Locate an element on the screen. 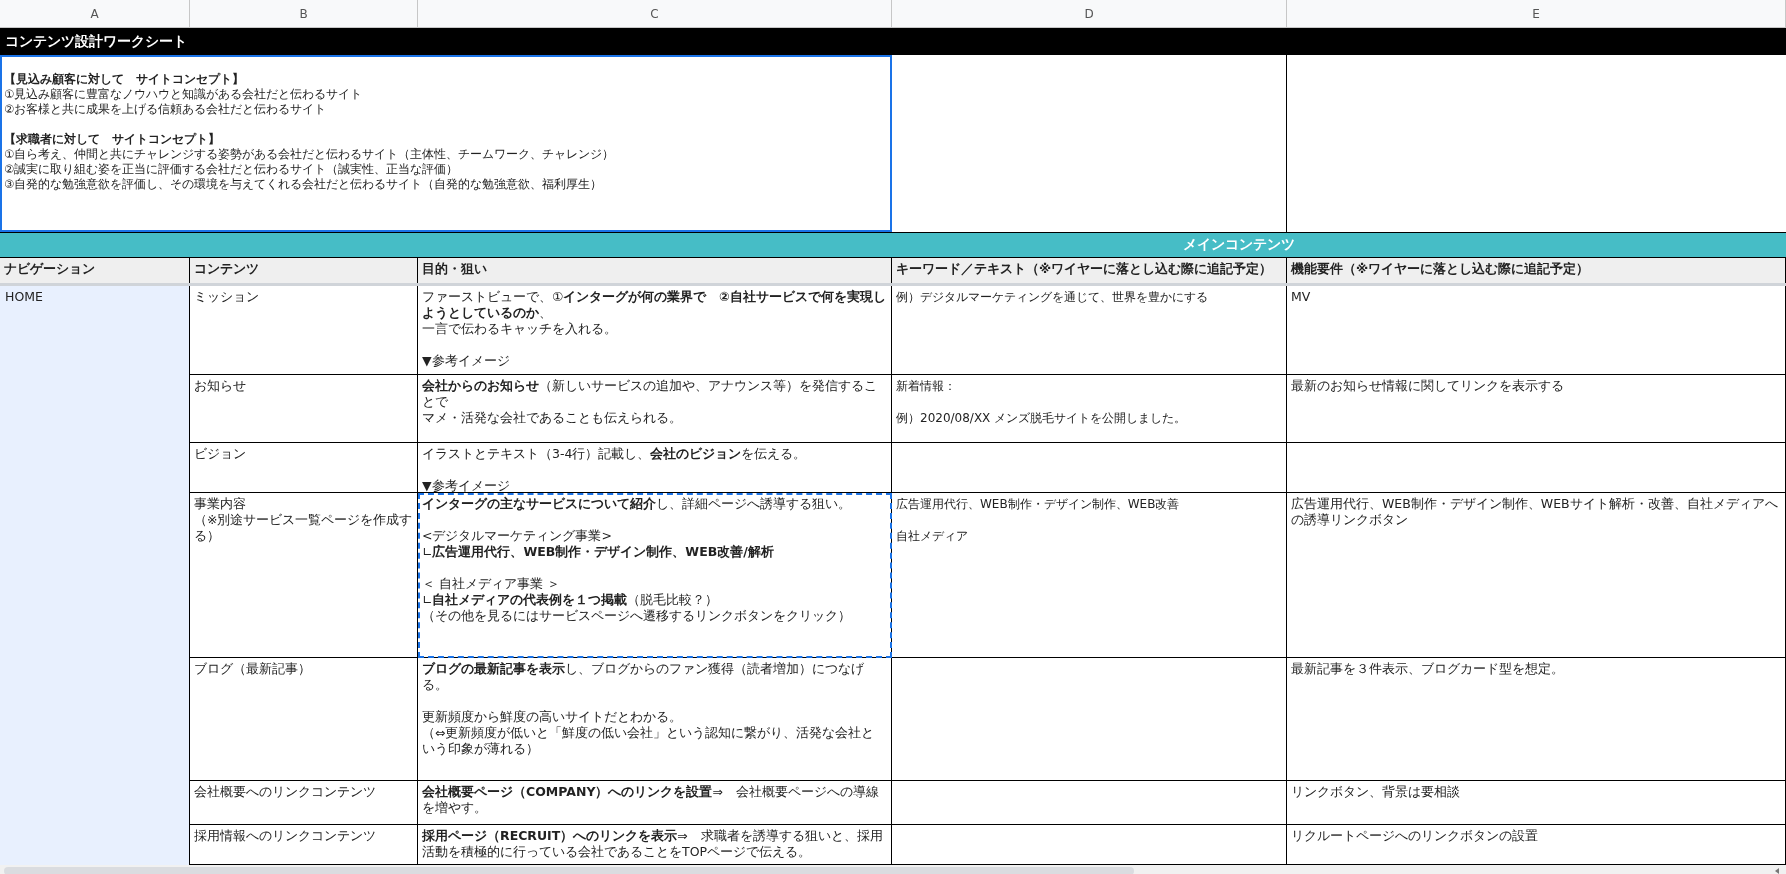  cell-text: 事業内容 is located at coordinates (220, 504).